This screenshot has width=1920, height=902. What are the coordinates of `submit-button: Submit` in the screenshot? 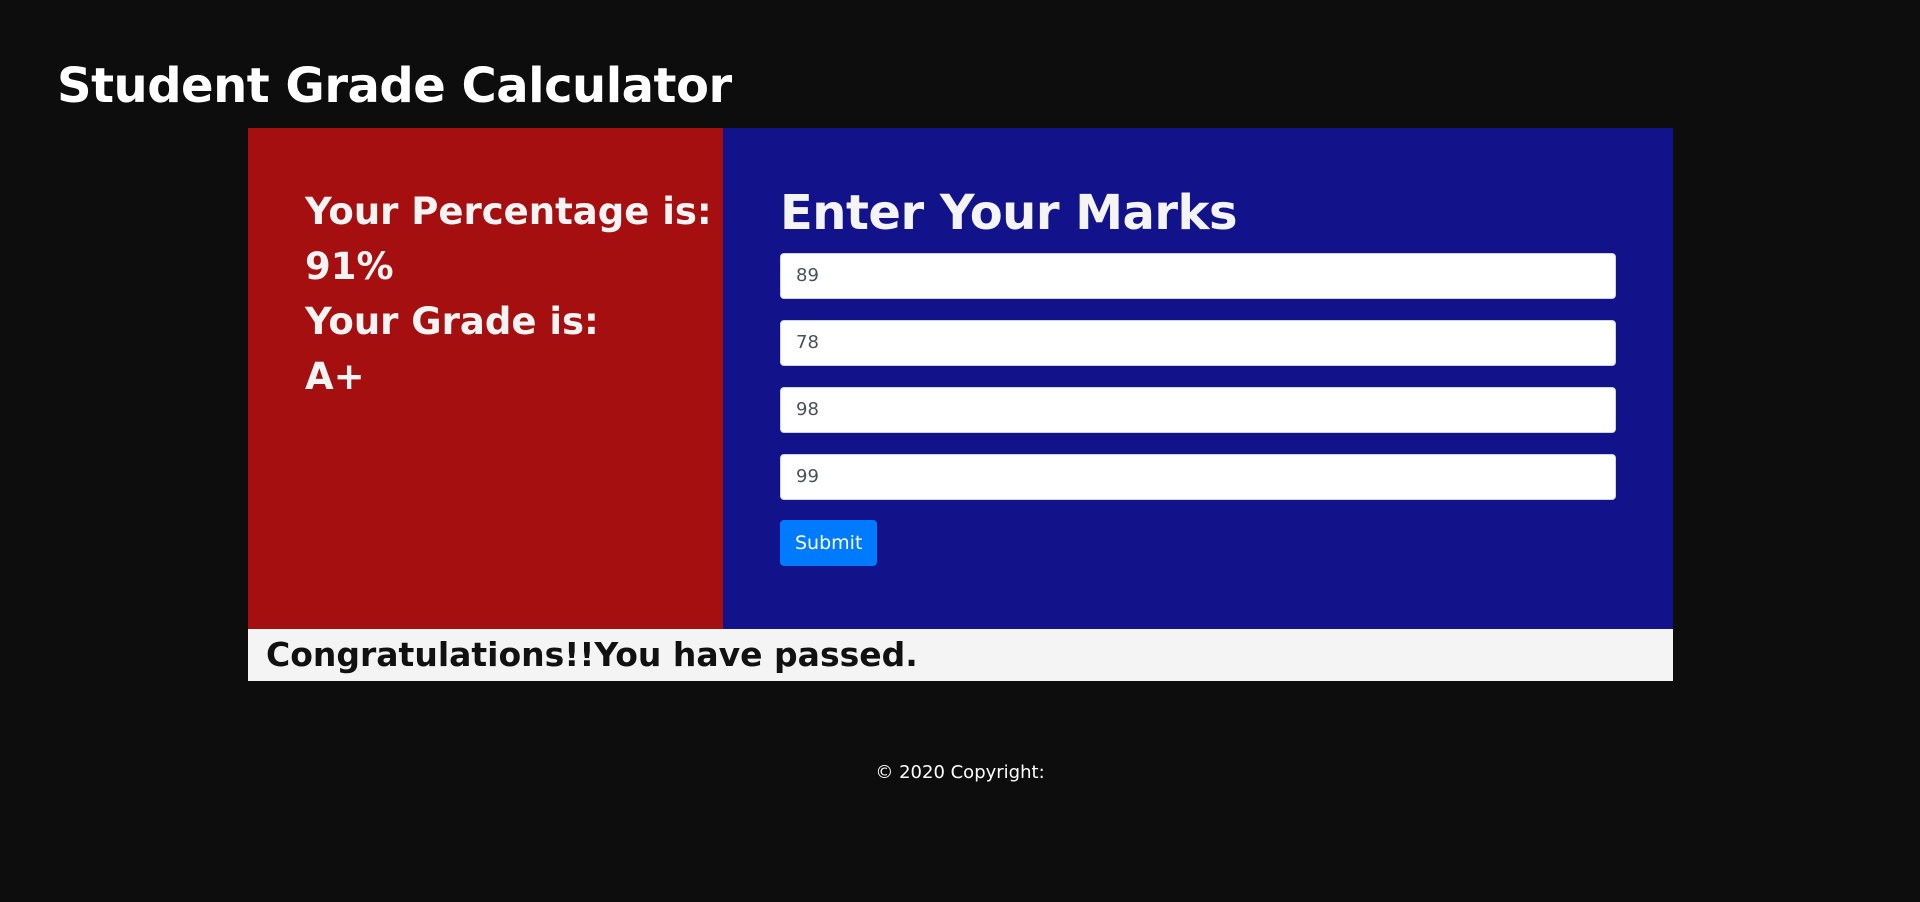 It's located at (829, 542).